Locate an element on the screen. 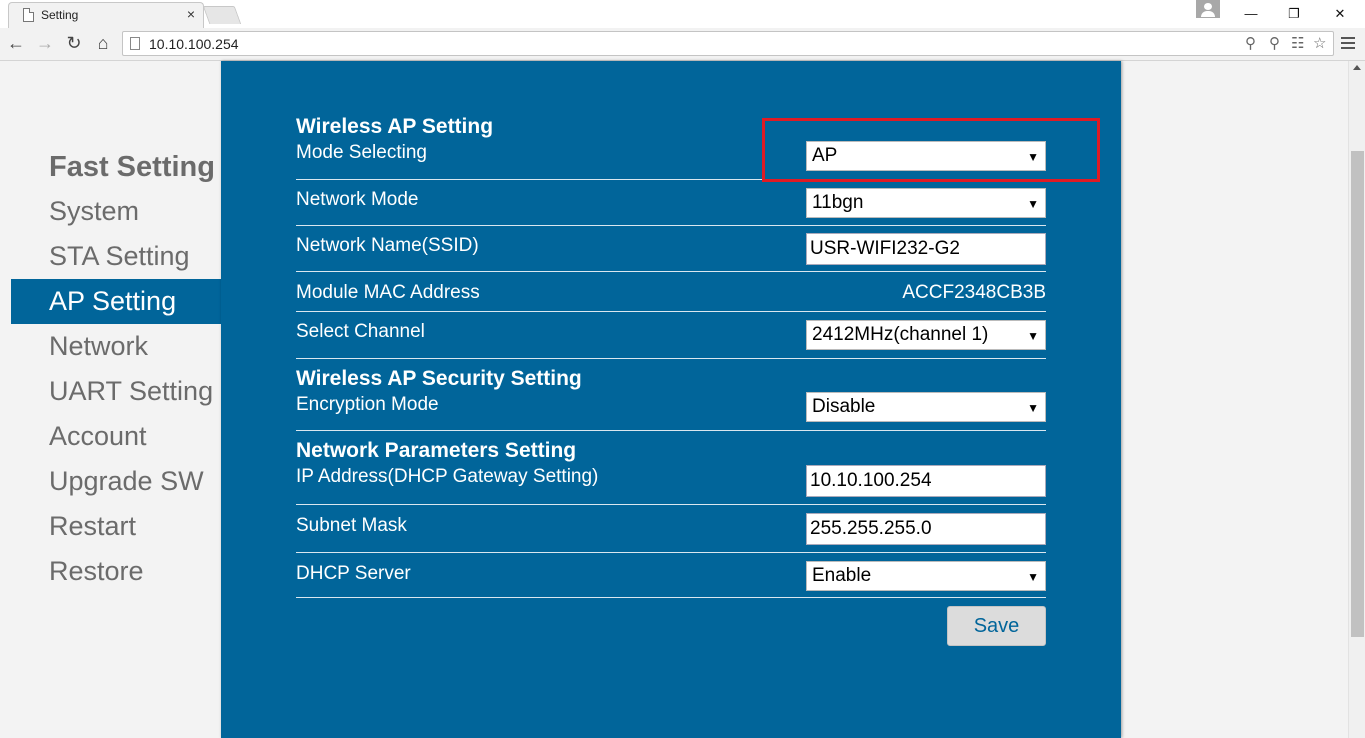  dhcp-server-select: Enable ▼ is located at coordinates (926, 576).